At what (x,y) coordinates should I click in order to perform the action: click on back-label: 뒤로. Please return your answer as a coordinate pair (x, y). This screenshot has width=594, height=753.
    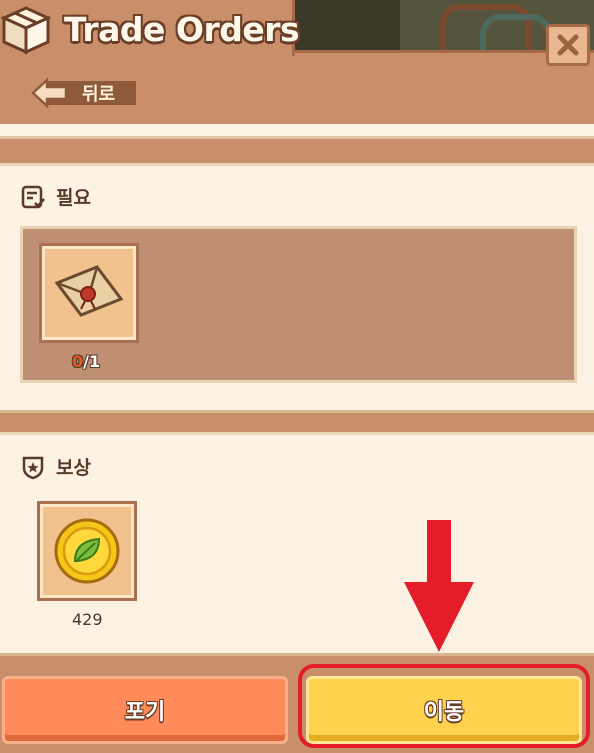
    Looking at the image, I should click on (99, 94).